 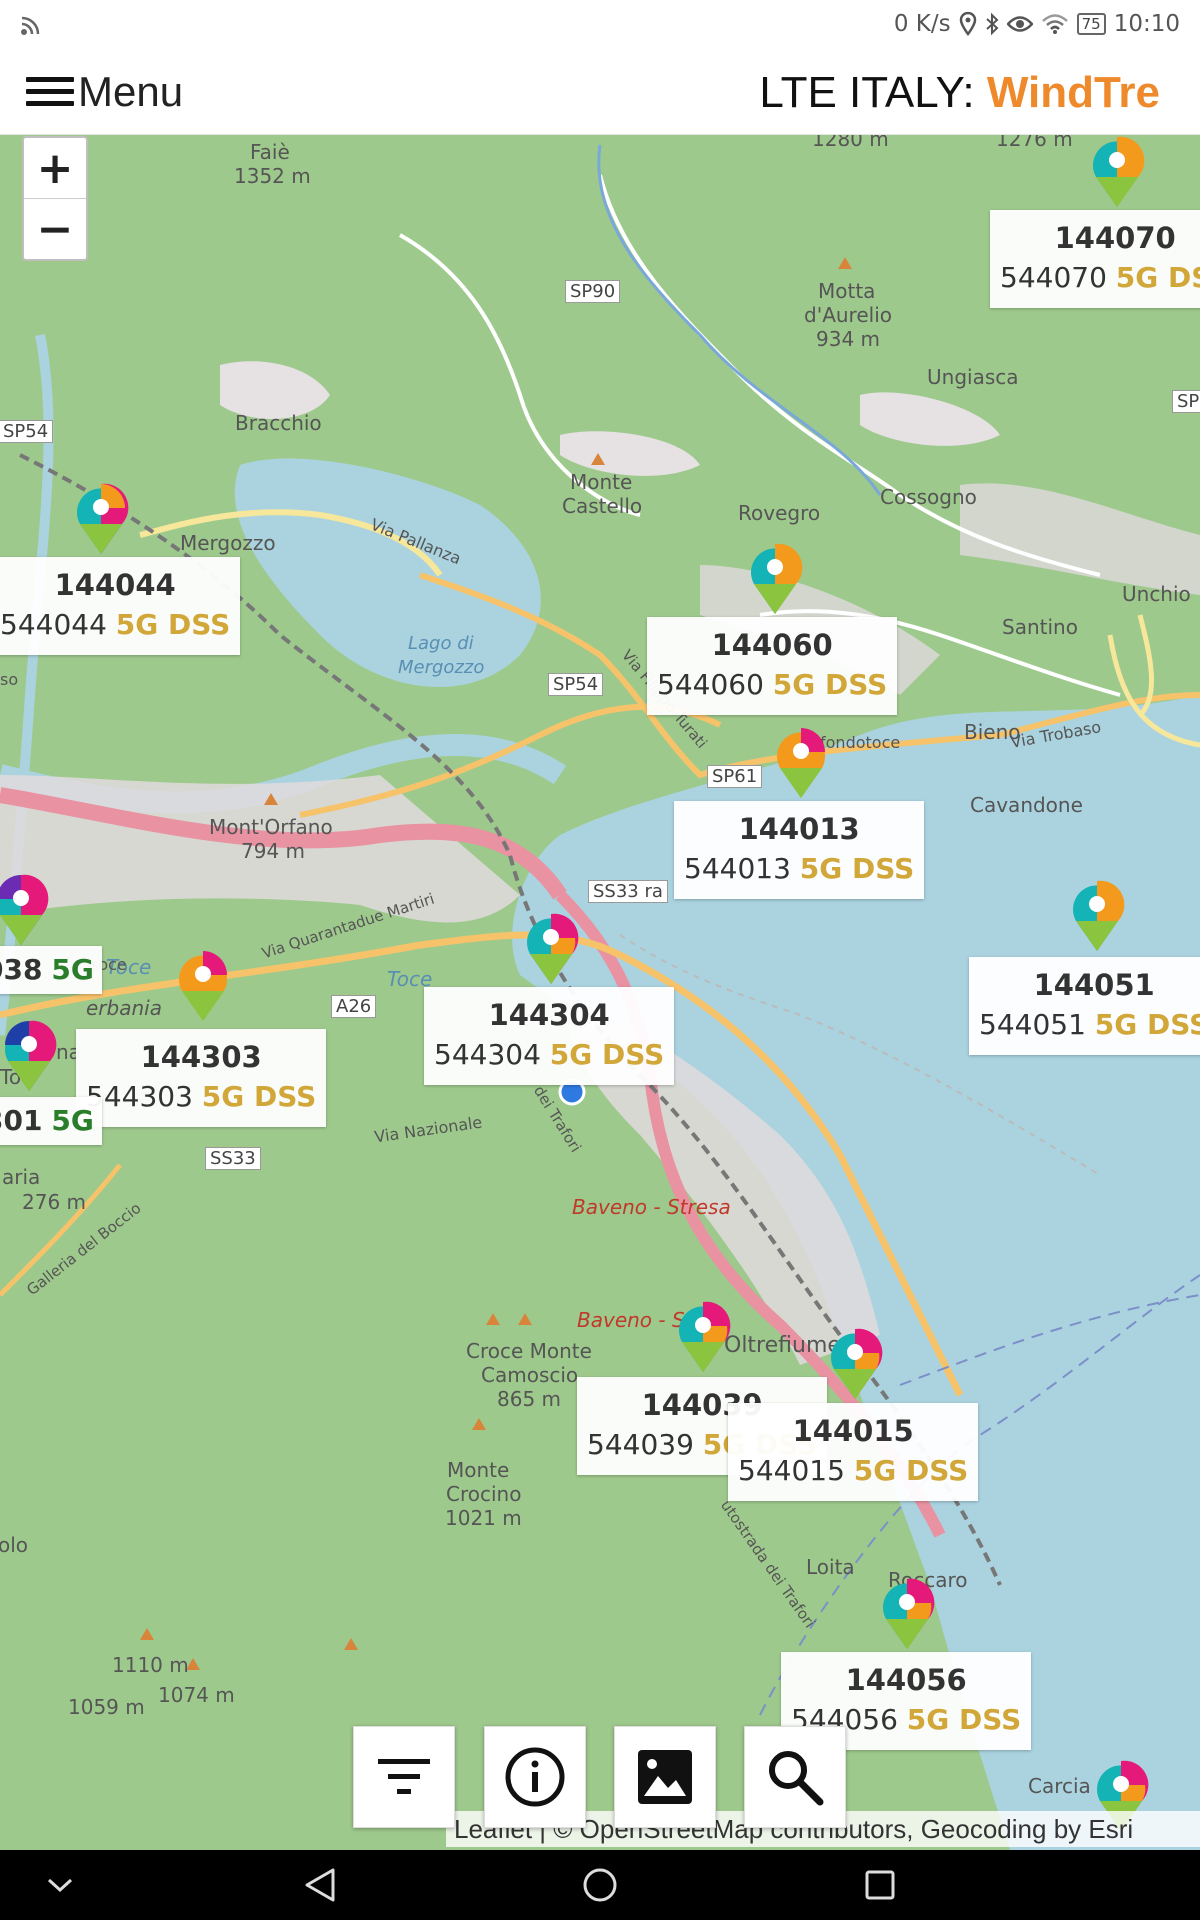 What do you see at coordinates (131, 91) in the screenshot?
I see `menu-label: Menu` at bounding box center [131, 91].